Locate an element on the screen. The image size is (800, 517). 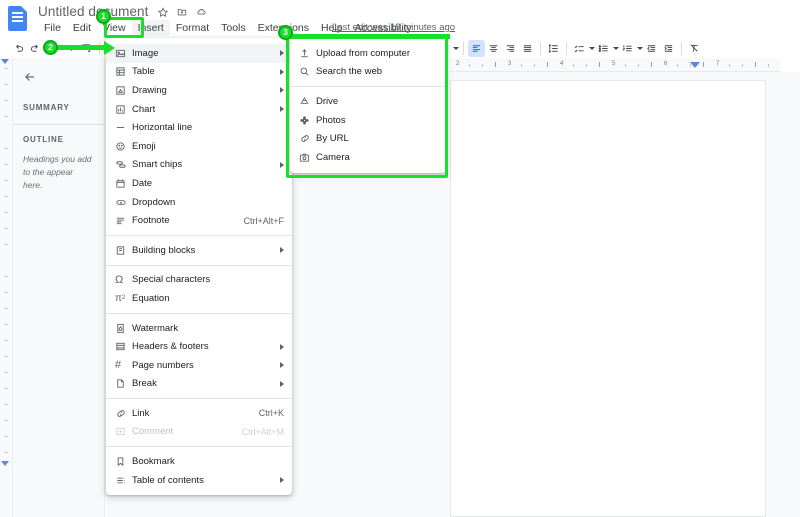
menu-item-table-of-contents: Table of contents is located at coordinates (199, 480).